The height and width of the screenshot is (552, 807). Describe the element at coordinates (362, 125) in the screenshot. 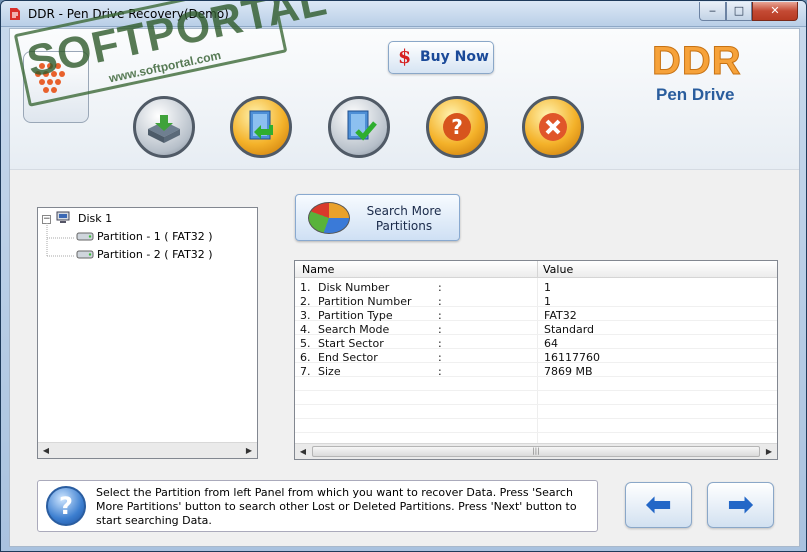

I see `check-icon` at that location.